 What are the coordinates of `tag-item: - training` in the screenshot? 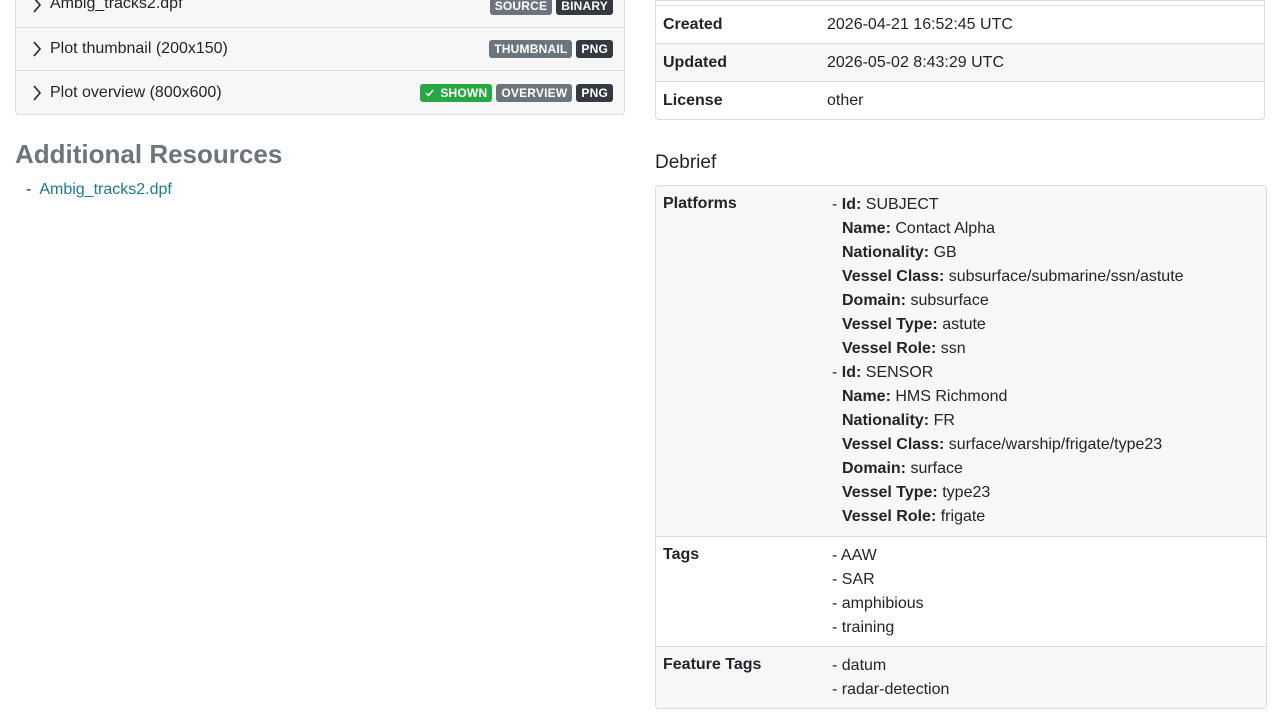 It's located at (863, 627).